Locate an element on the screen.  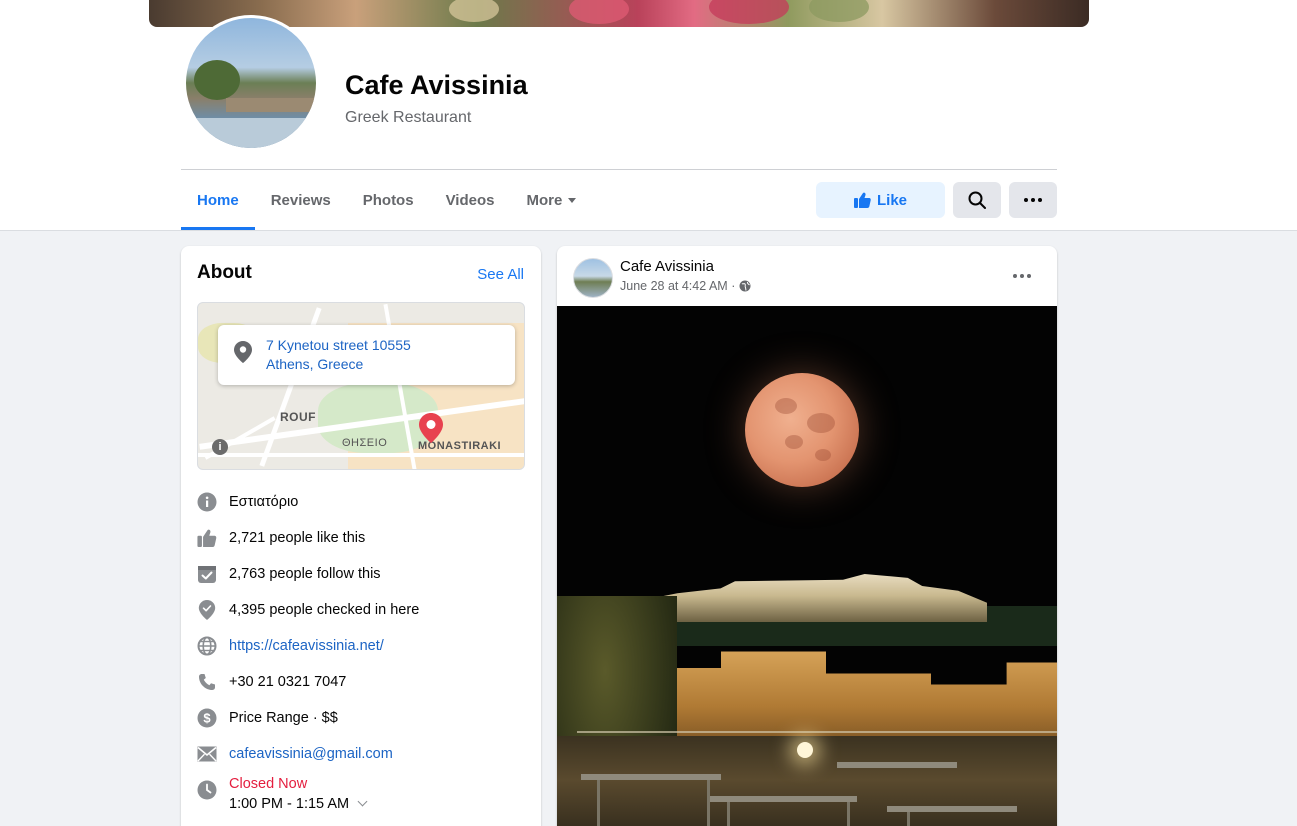
tab-home-label: Home is located at coordinates (218, 200).